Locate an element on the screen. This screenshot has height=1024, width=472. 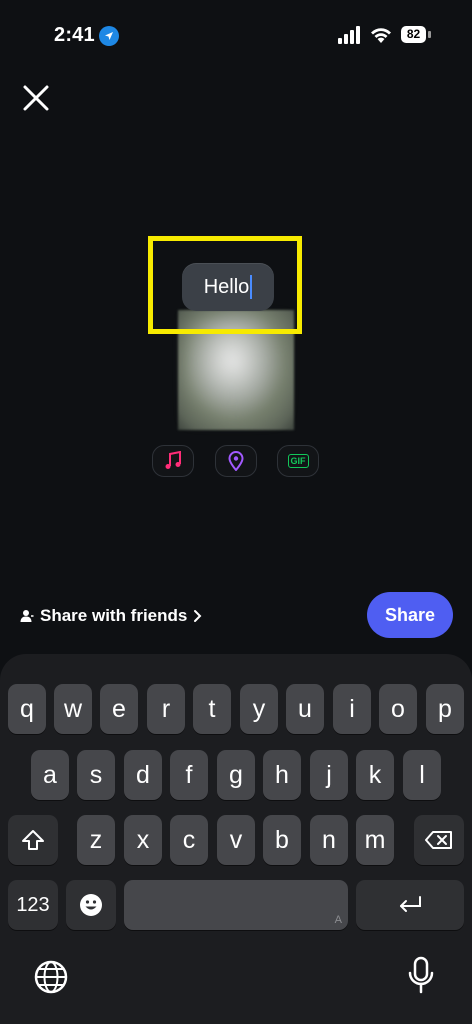
share-with-friends-label: Share with friends is located at coordinates (114, 615).